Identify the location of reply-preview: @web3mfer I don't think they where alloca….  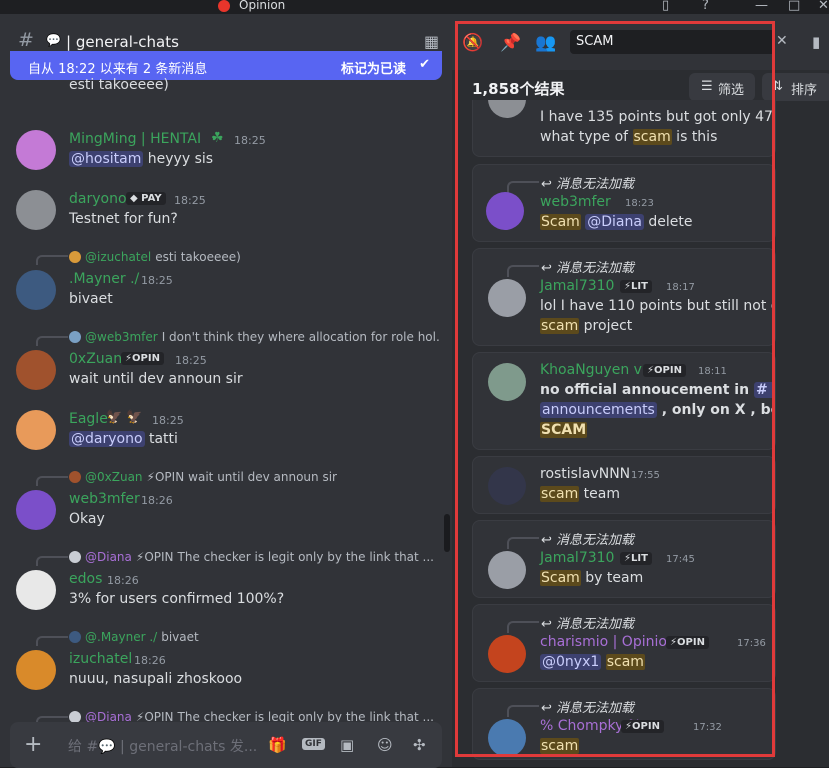
(254, 337).